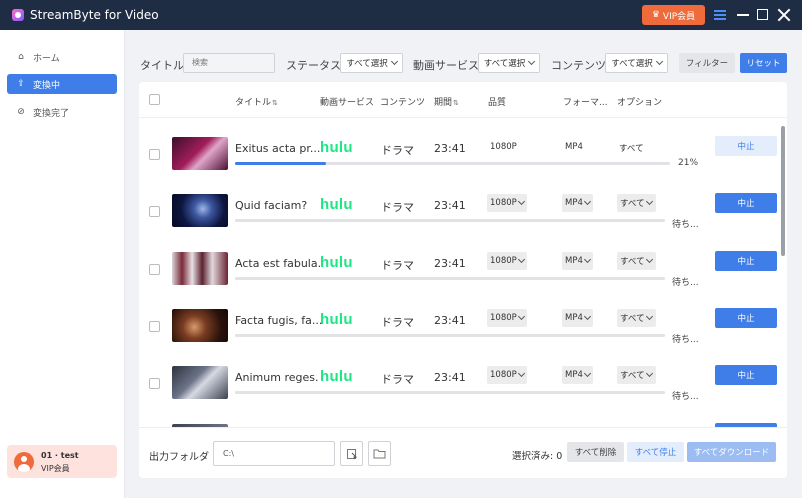  What do you see at coordinates (763, 63) in the screenshot?
I see `reset-button: リセット` at bounding box center [763, 63].